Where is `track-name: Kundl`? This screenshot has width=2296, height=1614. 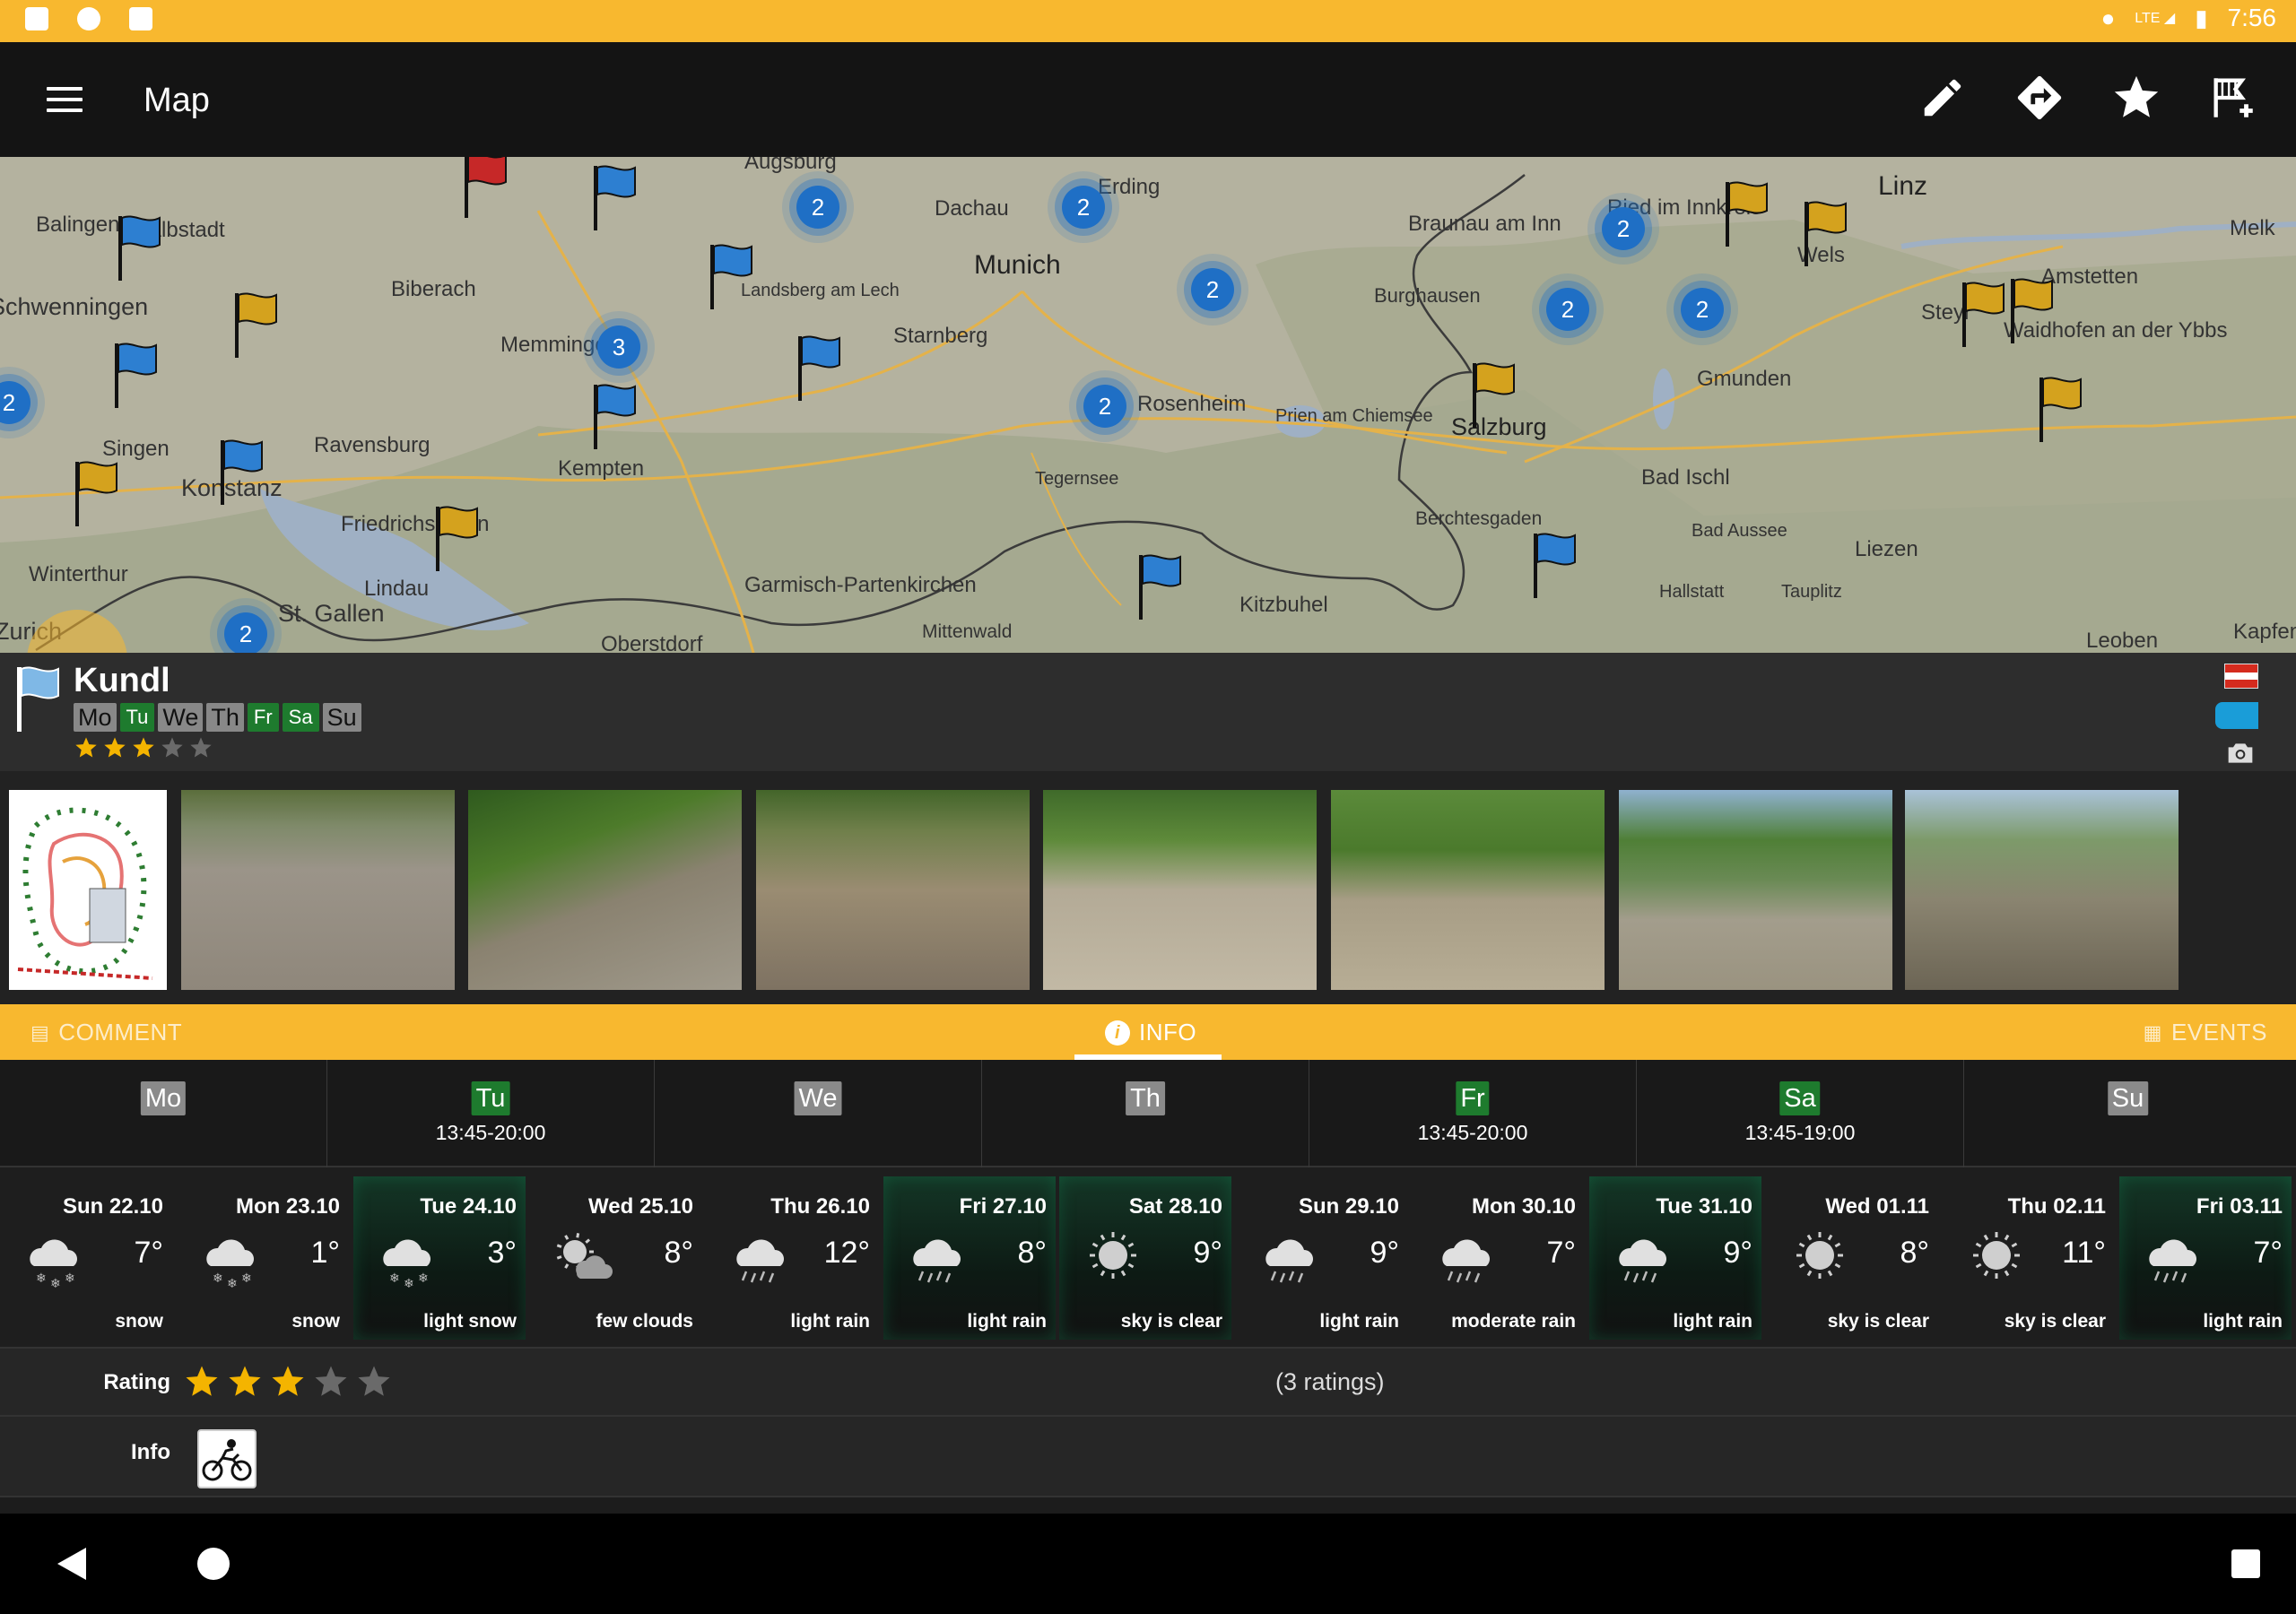
track-name: Kundl is located at coordinates (122, 680).